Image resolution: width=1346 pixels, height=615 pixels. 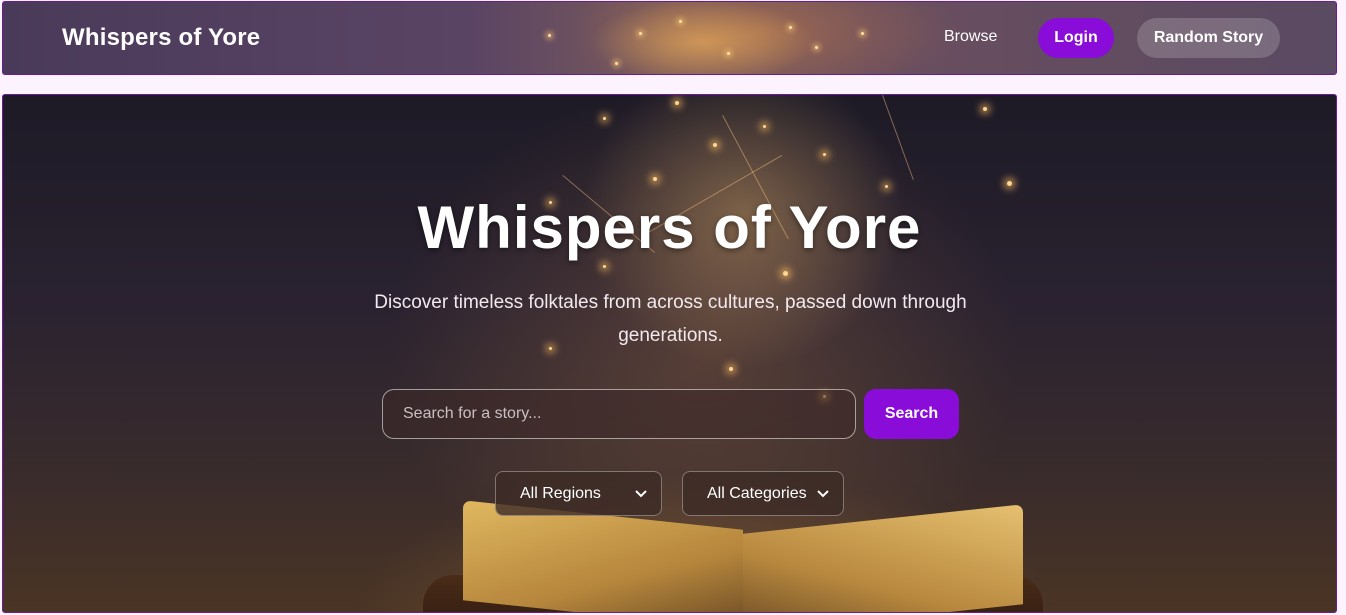 What do you see at coordinates (970, 37) in the screenshot?
I see `nav-browse-link: Browse` at bounding box center [970, 37].